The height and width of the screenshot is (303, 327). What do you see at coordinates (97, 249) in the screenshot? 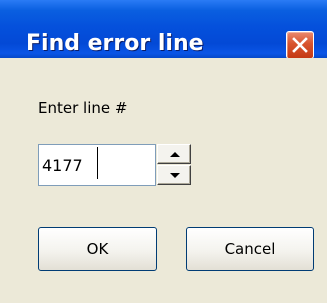
I see `ok-button: OK` at bounding box center [97, 249].